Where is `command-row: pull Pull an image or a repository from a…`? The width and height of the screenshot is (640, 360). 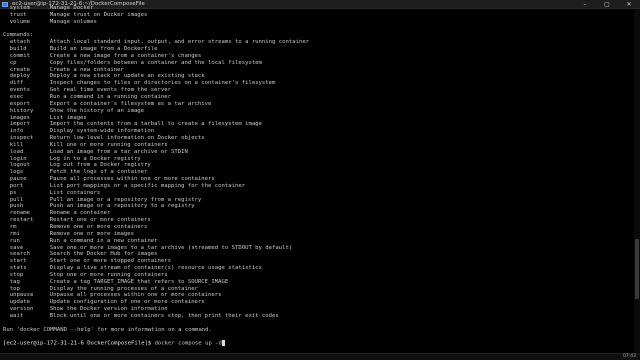 command-row: pull Pull an image or a repository from a… is located at coordinates (317, 200).